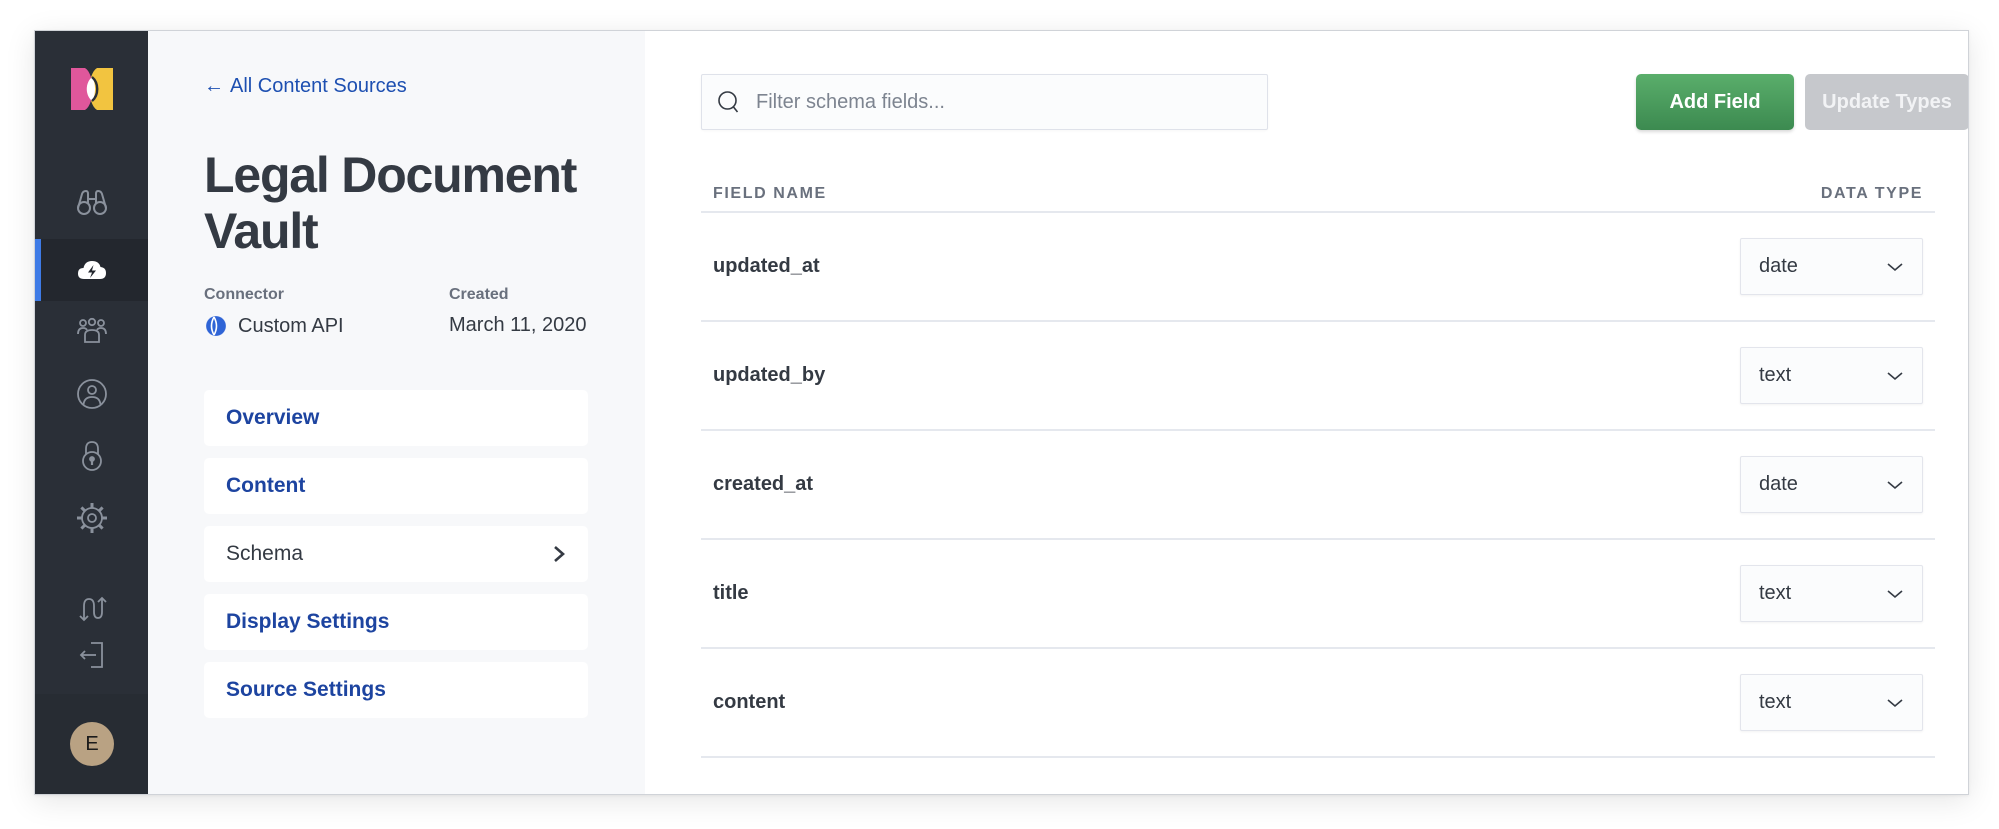 The height and width of the screenshot is (829, 1999). What do you see at coordinates (396, 418) in the screenshot?
I see `nav-item-overview: Overview` at bounding box center [396, 418].